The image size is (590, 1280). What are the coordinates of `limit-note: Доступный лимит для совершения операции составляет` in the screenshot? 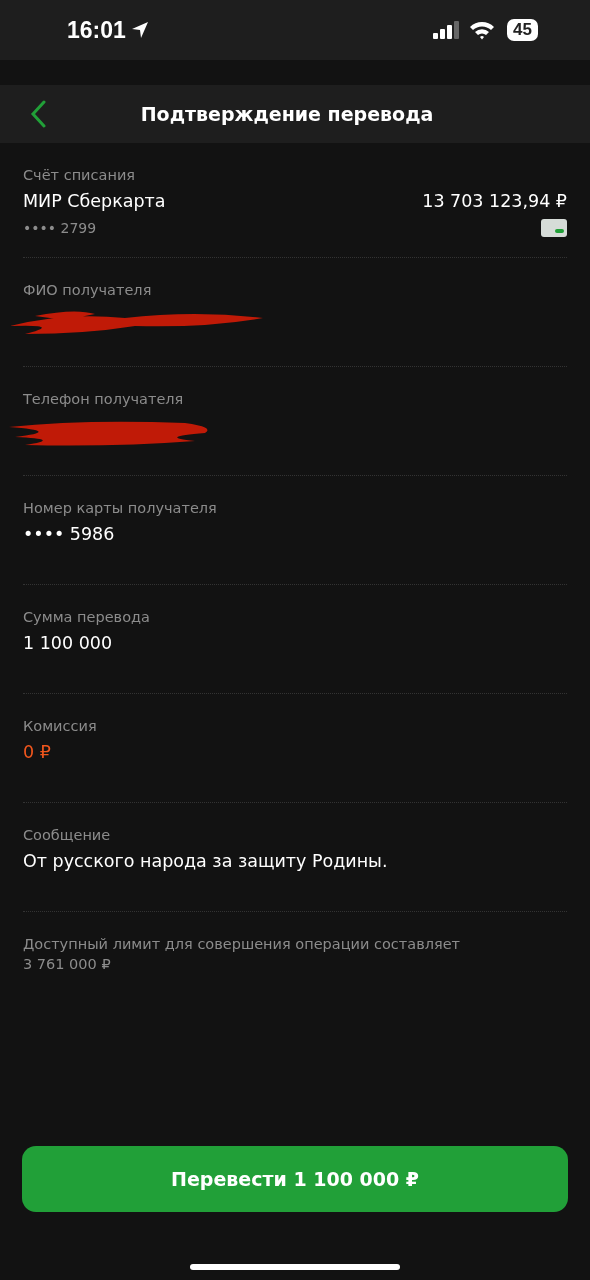 It's located at (242, 944).